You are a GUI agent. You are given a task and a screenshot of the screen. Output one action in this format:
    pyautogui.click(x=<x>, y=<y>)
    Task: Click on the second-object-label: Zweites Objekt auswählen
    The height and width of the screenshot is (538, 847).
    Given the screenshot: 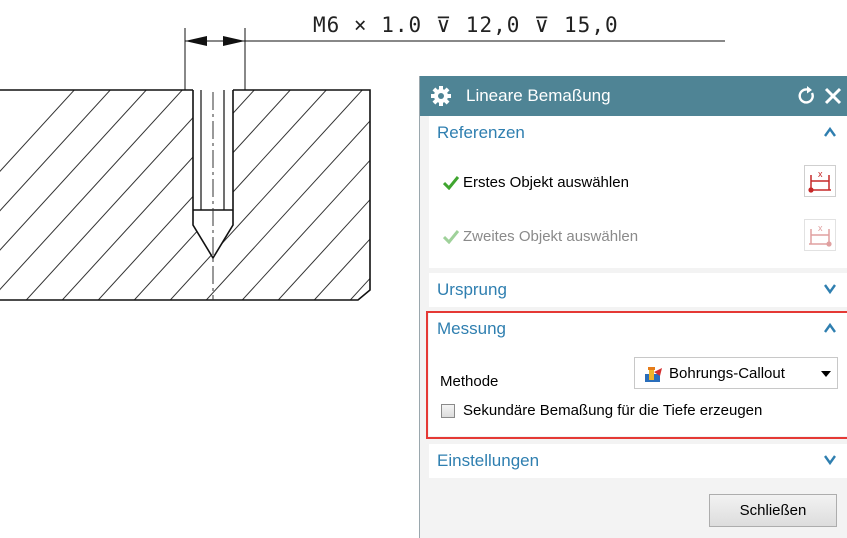 What is the action you would take?
    pyautogui.click(x=551, y=236)
    